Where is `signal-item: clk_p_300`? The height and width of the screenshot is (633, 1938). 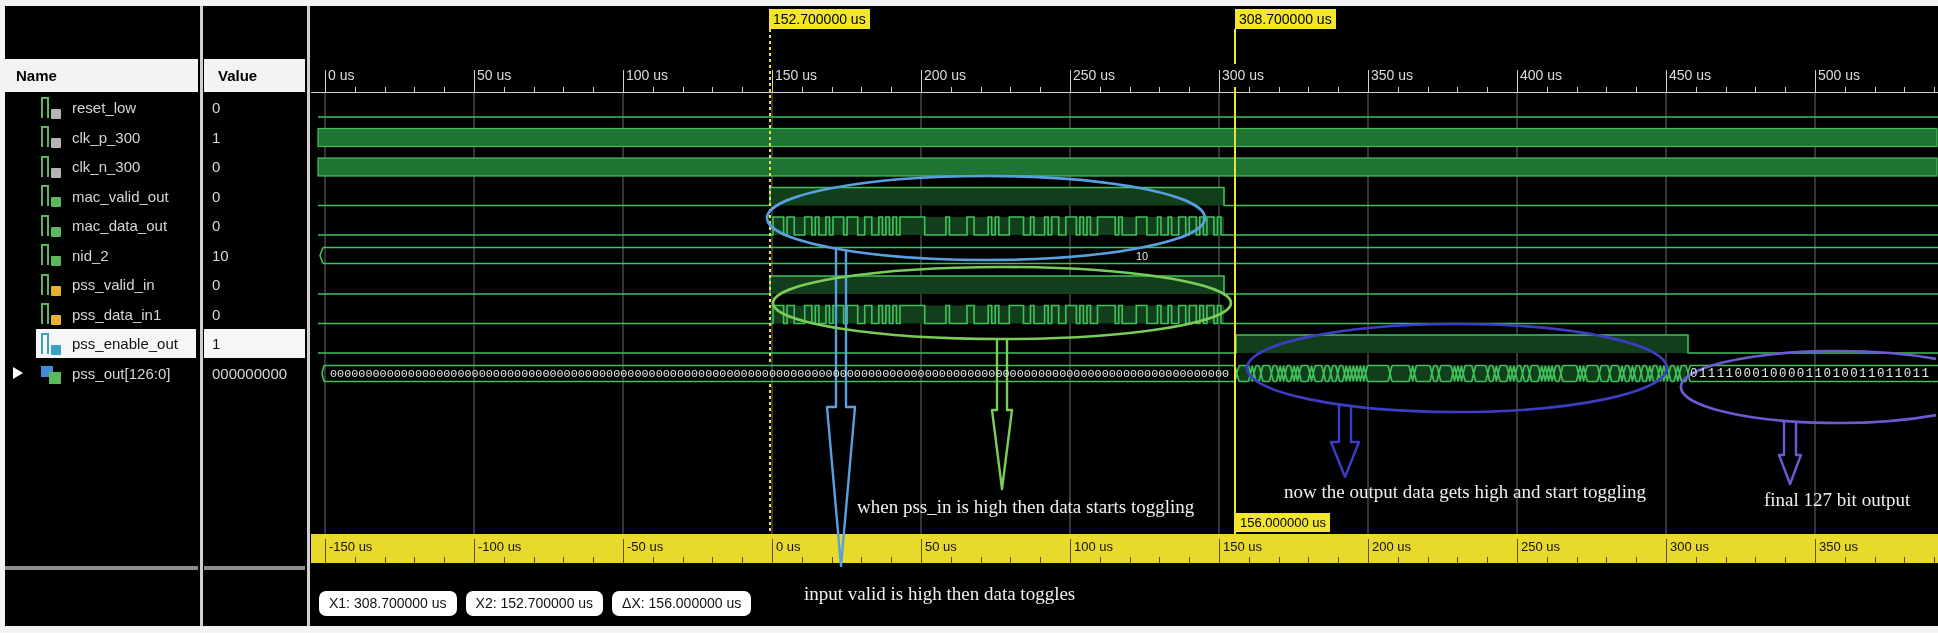
signal-item: clk_p_300 is located at coordinates (116, 137).